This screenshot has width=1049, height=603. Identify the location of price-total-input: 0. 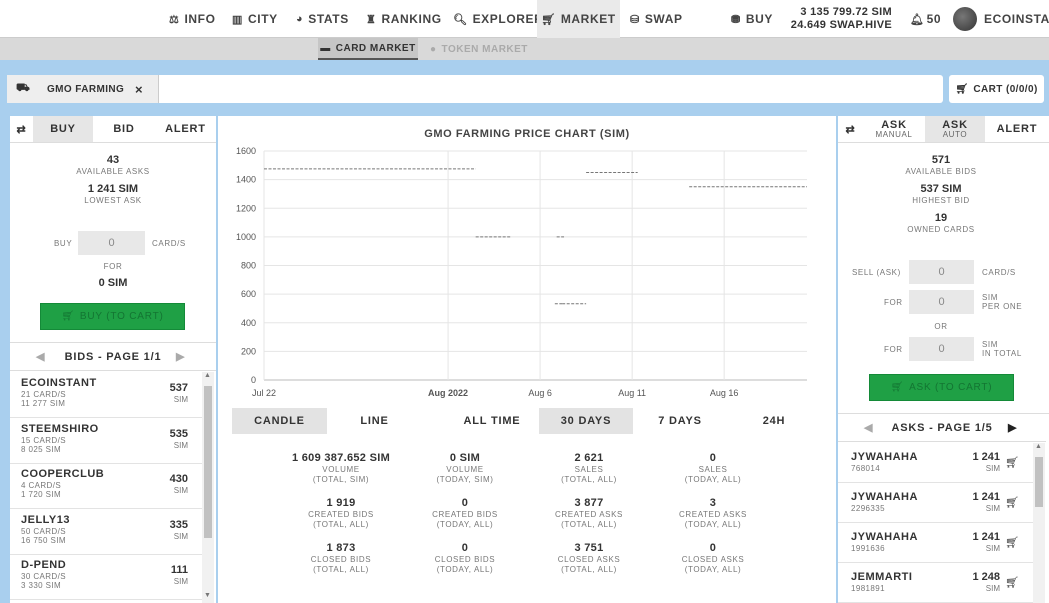
(941, 349).